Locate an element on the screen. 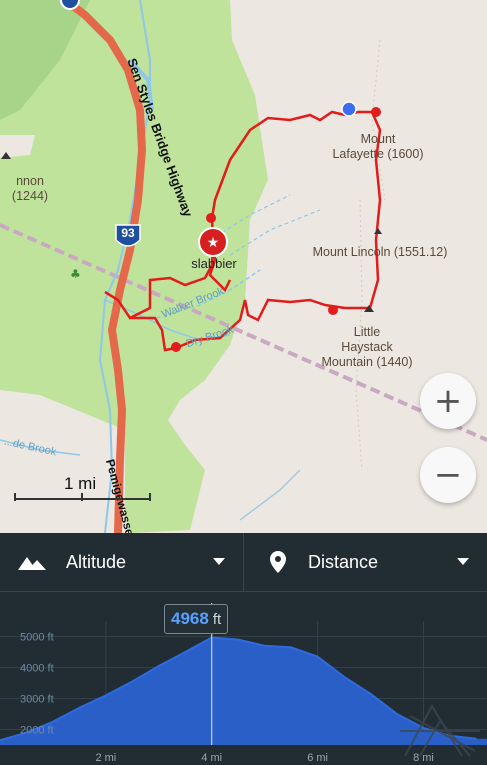  altitude-unit: ft is located at coordinates (217, 619).